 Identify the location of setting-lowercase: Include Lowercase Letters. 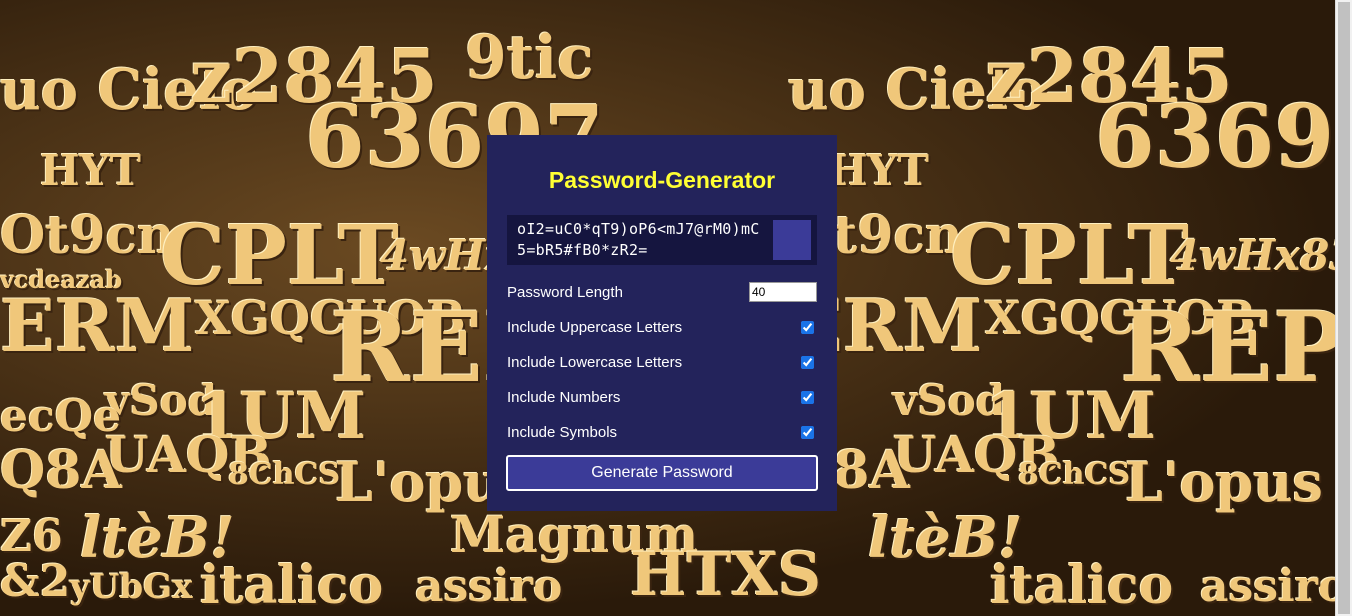
(662, 362).